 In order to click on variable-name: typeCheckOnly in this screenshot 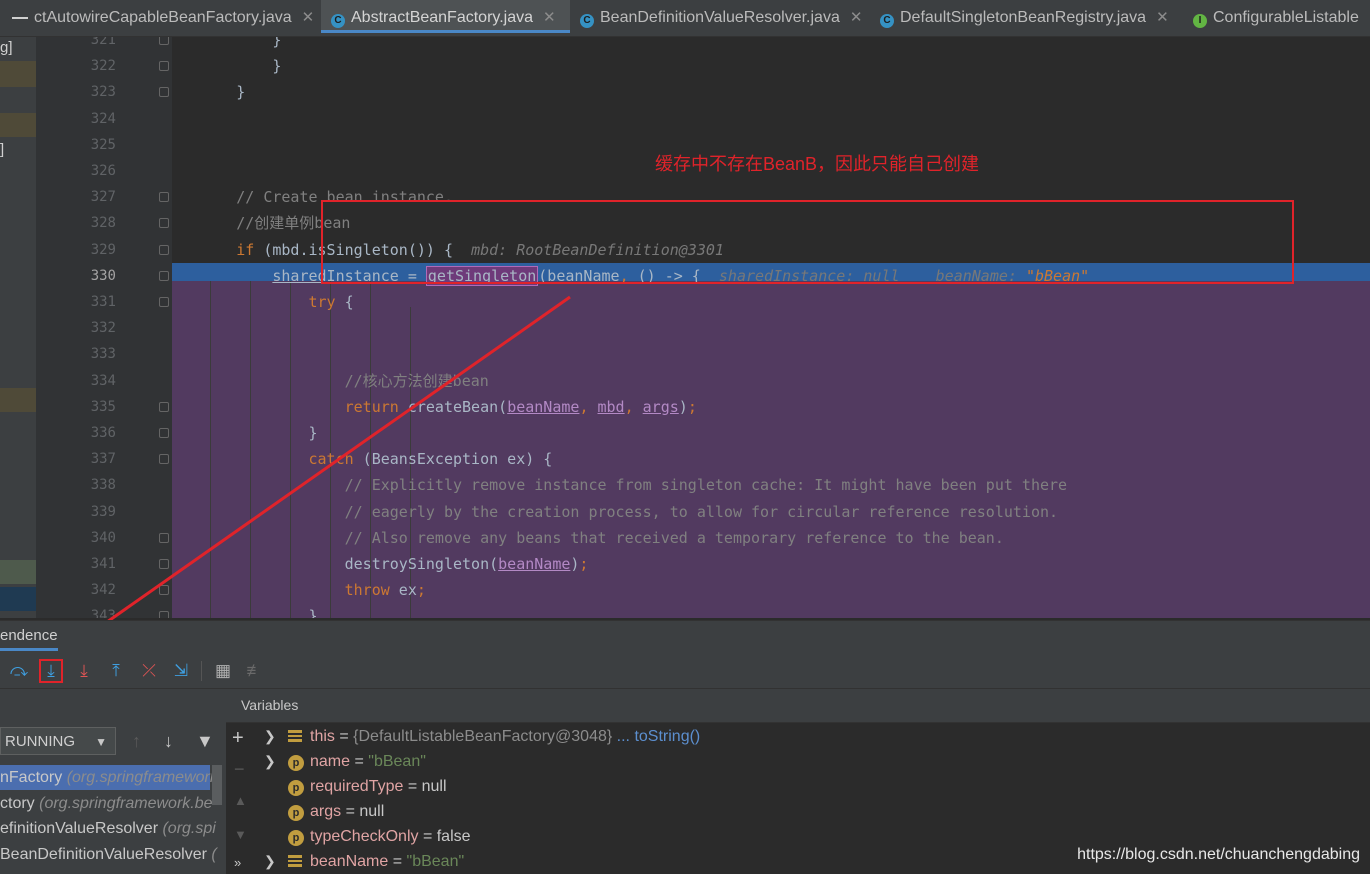, I will do `click(364, 836)`.